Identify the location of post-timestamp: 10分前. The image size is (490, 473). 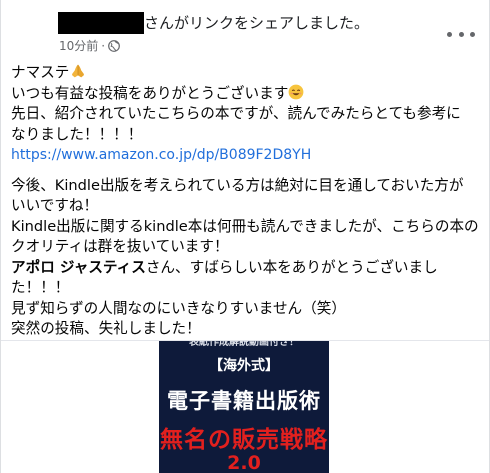
(78, 46).